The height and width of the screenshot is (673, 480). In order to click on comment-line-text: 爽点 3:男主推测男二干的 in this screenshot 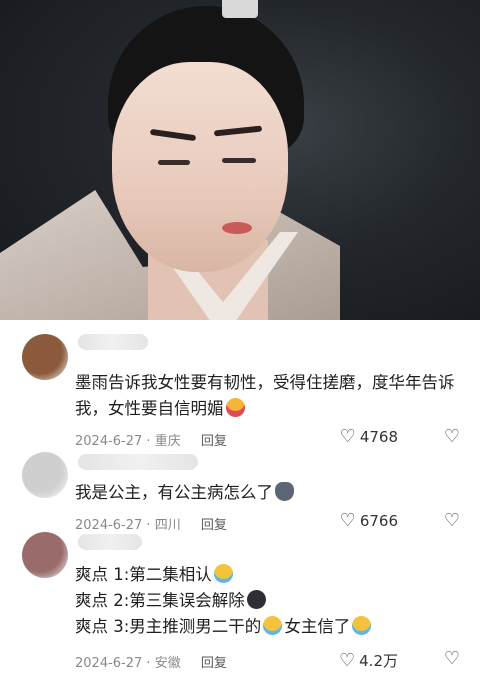, I will do `click(168, 626)`.